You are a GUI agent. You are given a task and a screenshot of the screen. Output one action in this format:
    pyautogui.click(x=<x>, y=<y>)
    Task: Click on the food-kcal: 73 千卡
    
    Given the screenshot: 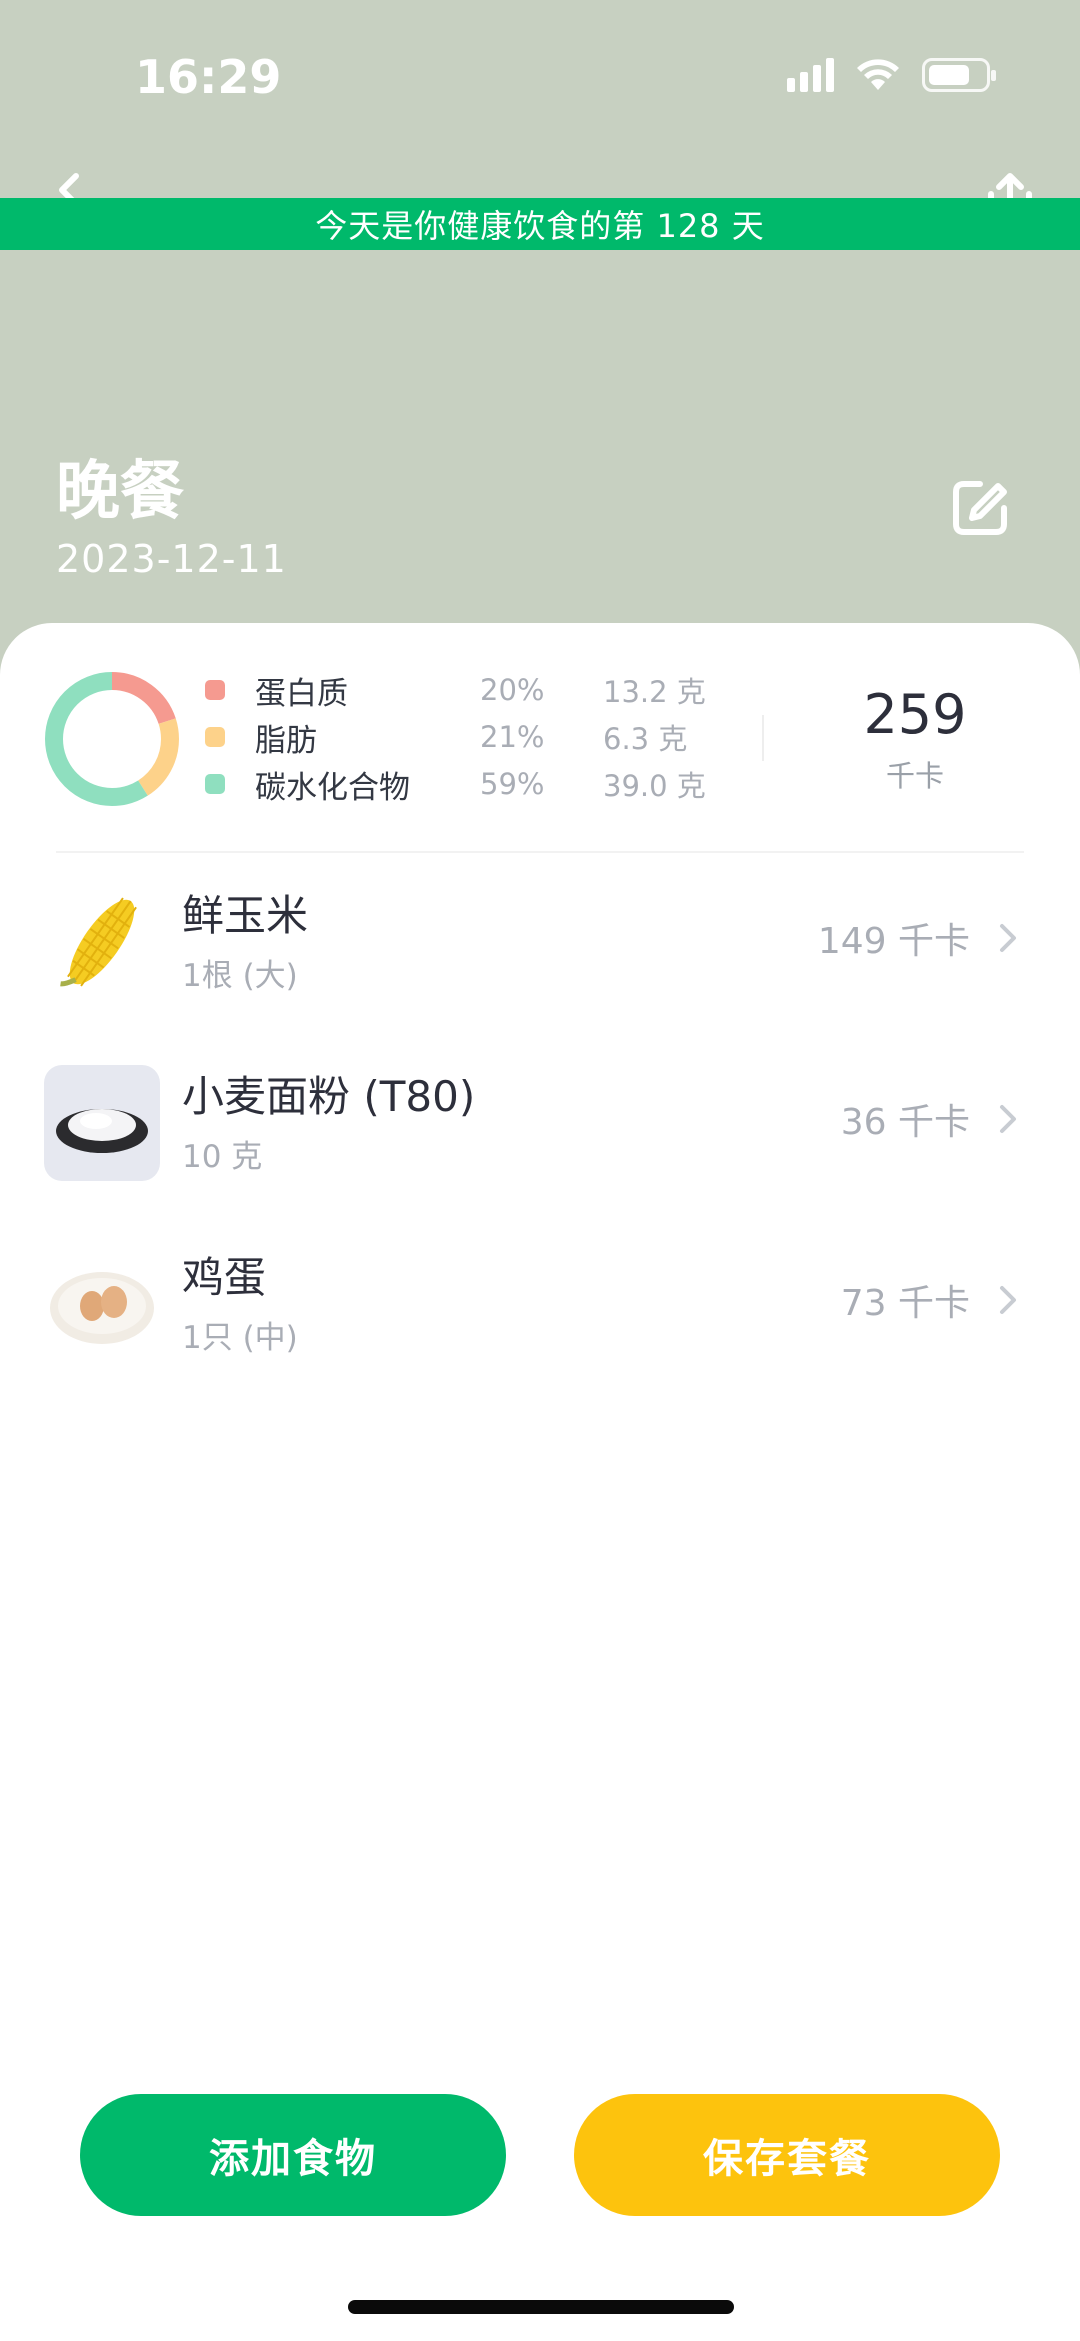 What is the action you would take?
    pyautogui.click(x=905, y=1303)
    